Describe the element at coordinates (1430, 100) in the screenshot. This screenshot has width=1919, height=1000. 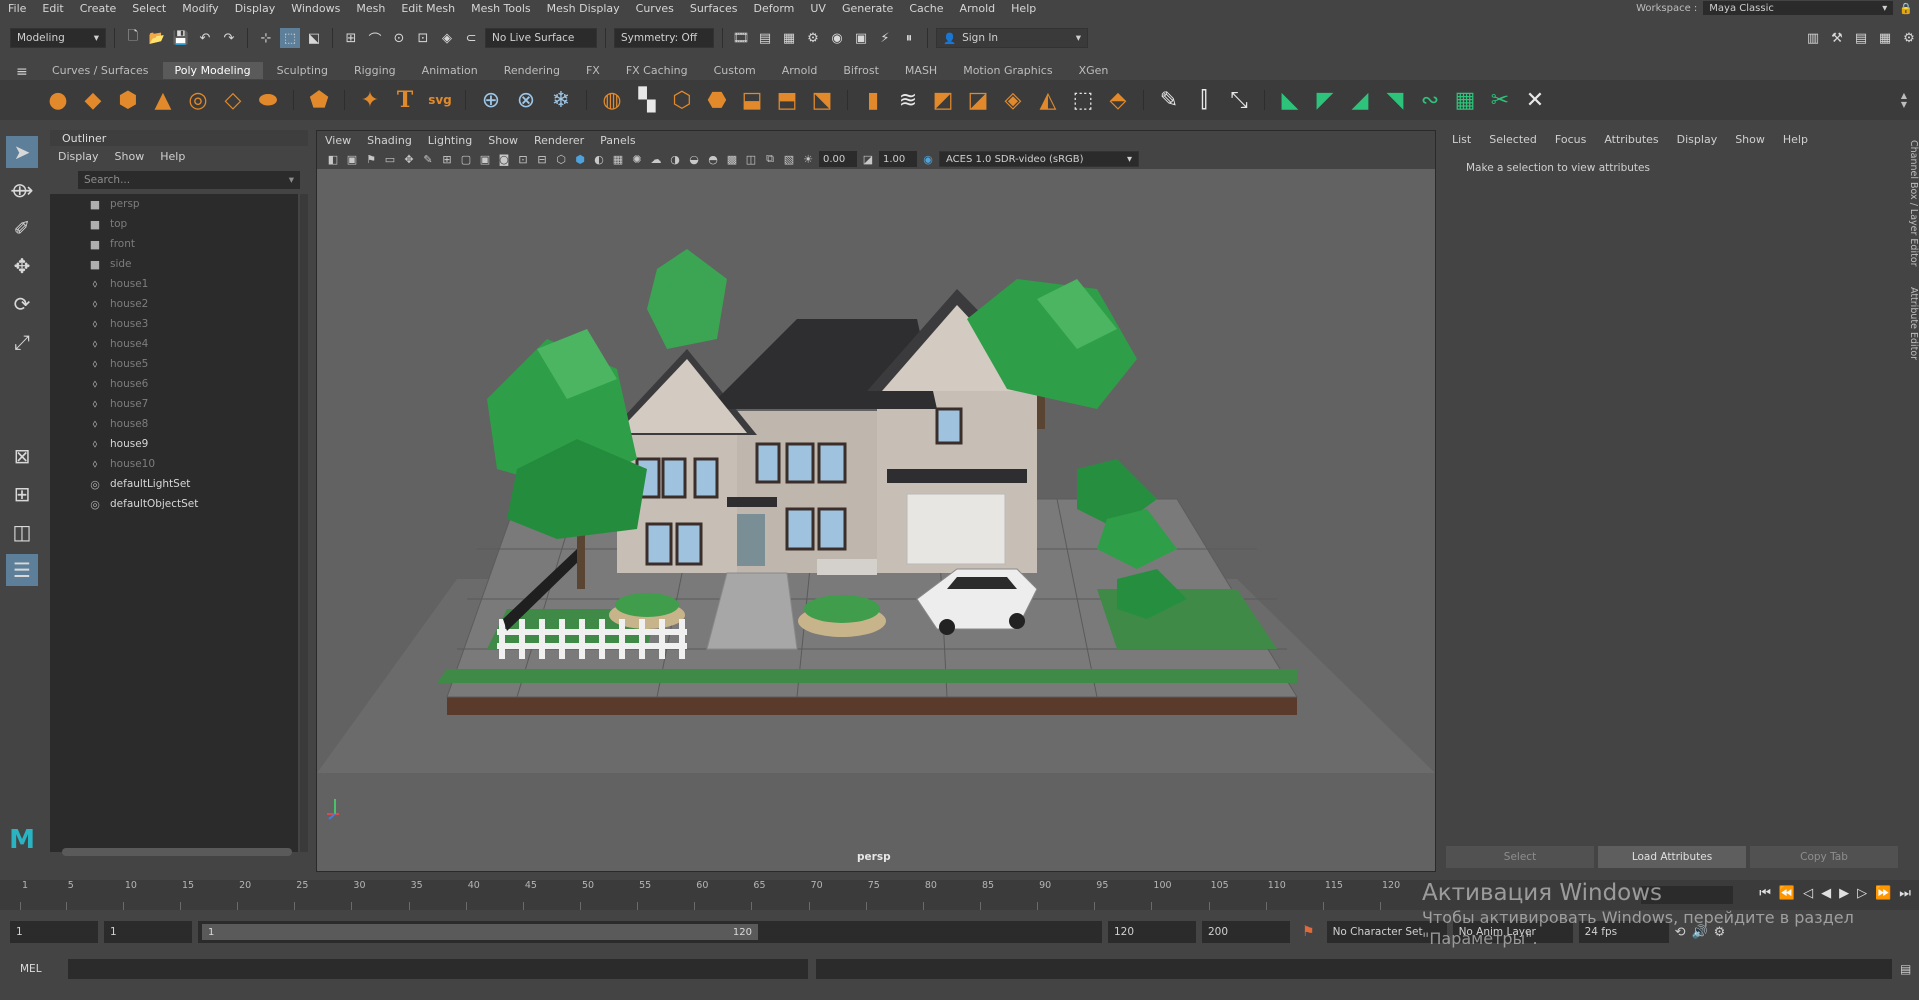
I see `uv-unfold-icon: ∾` at that location.